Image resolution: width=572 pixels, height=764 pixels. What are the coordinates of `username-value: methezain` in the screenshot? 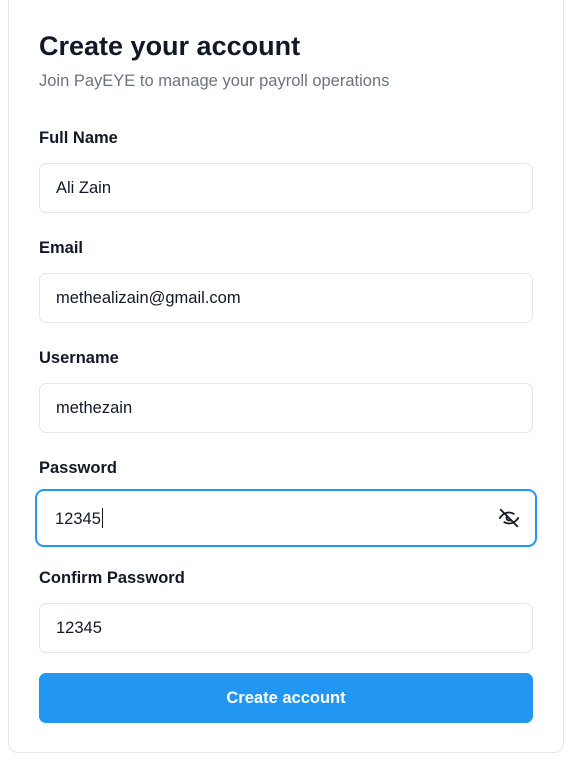 It's located at (94, 407).